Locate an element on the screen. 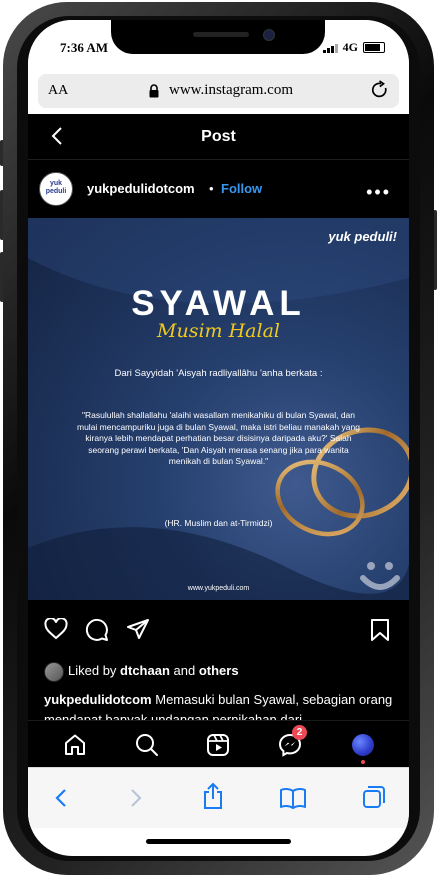 This screenshot has height=877, width=437. speaker is located at coordinates (221, 34).